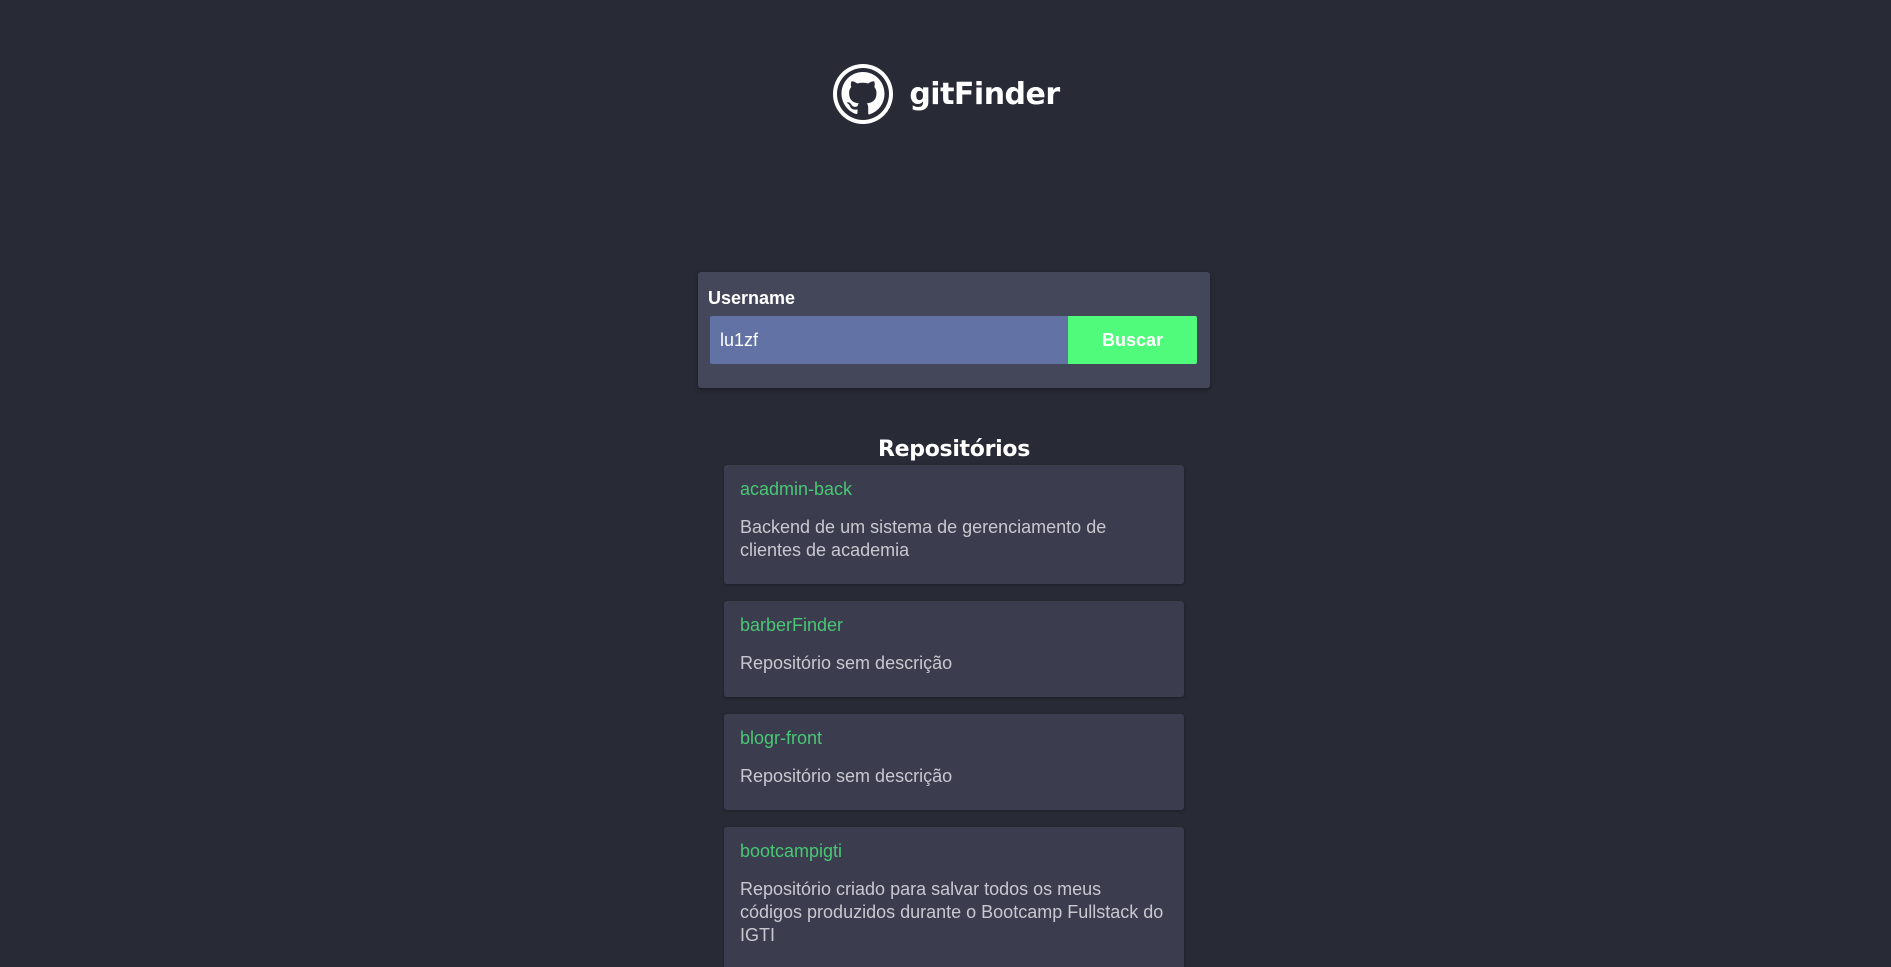 Image resolution: width=1891 pixels, height=967 pixels. I want to click on search-row: Buscar, so click(953, 340).